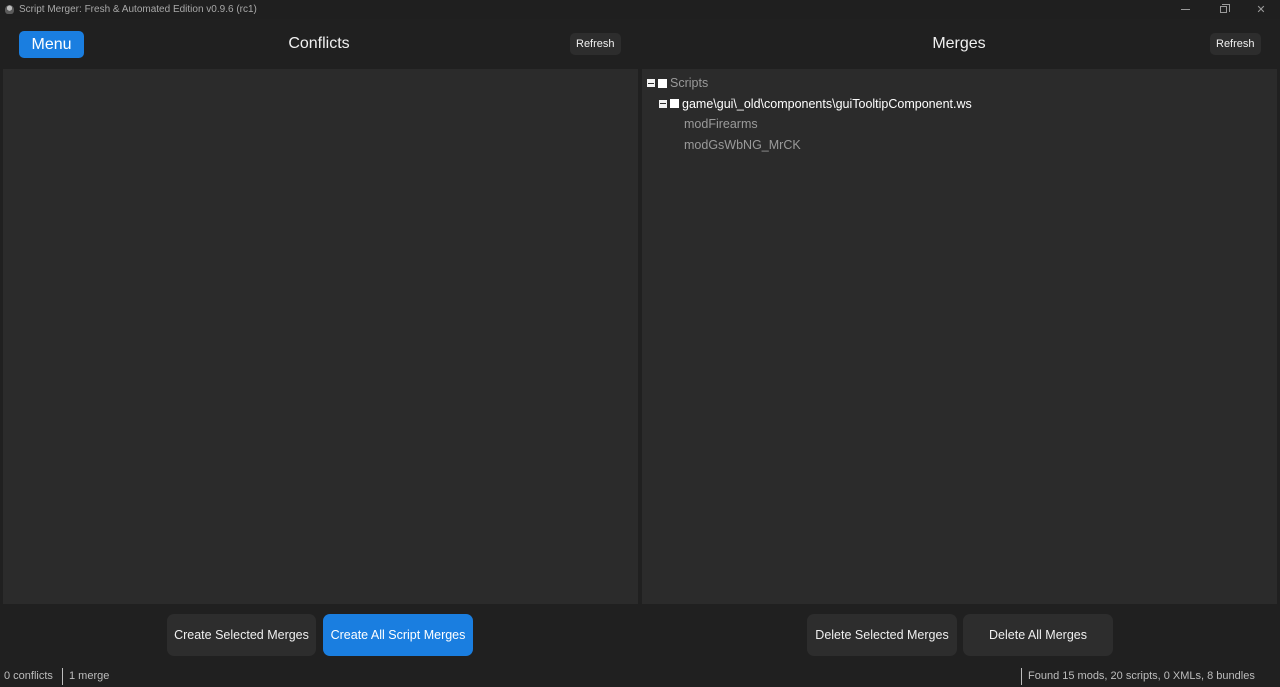  I want to click on create-selected-merges-button: Create Selected Merges, so click(241, 635).